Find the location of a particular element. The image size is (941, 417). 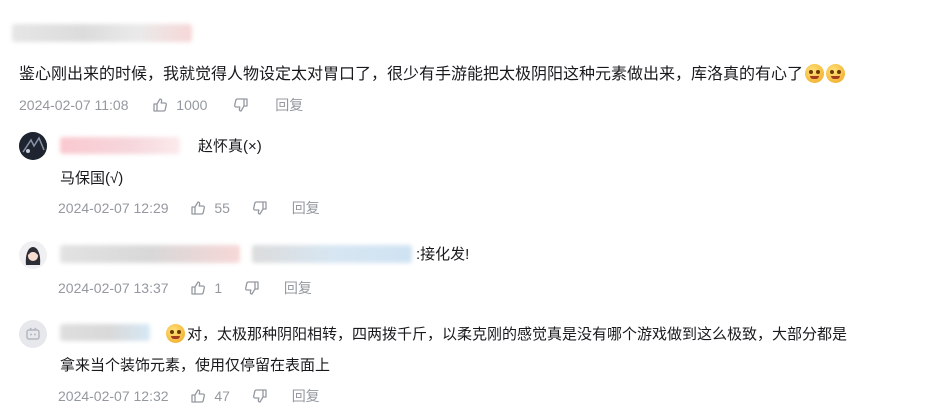

like-count: 55 is located at coordinates (222, 208).